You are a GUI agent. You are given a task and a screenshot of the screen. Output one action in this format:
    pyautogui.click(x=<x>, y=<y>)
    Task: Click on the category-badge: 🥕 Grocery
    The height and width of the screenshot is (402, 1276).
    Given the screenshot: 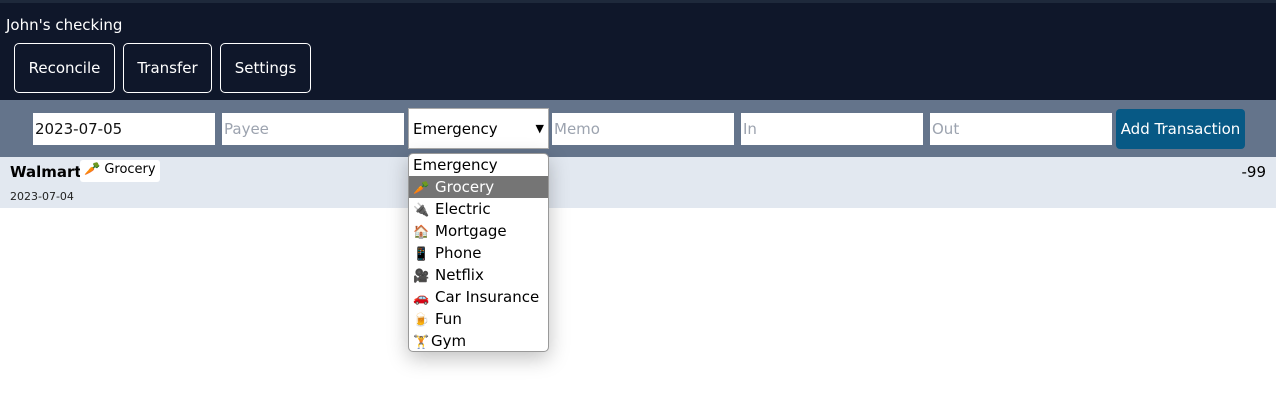 What is the action you would take?
    pyautogui.click(x=120, y=171)
    